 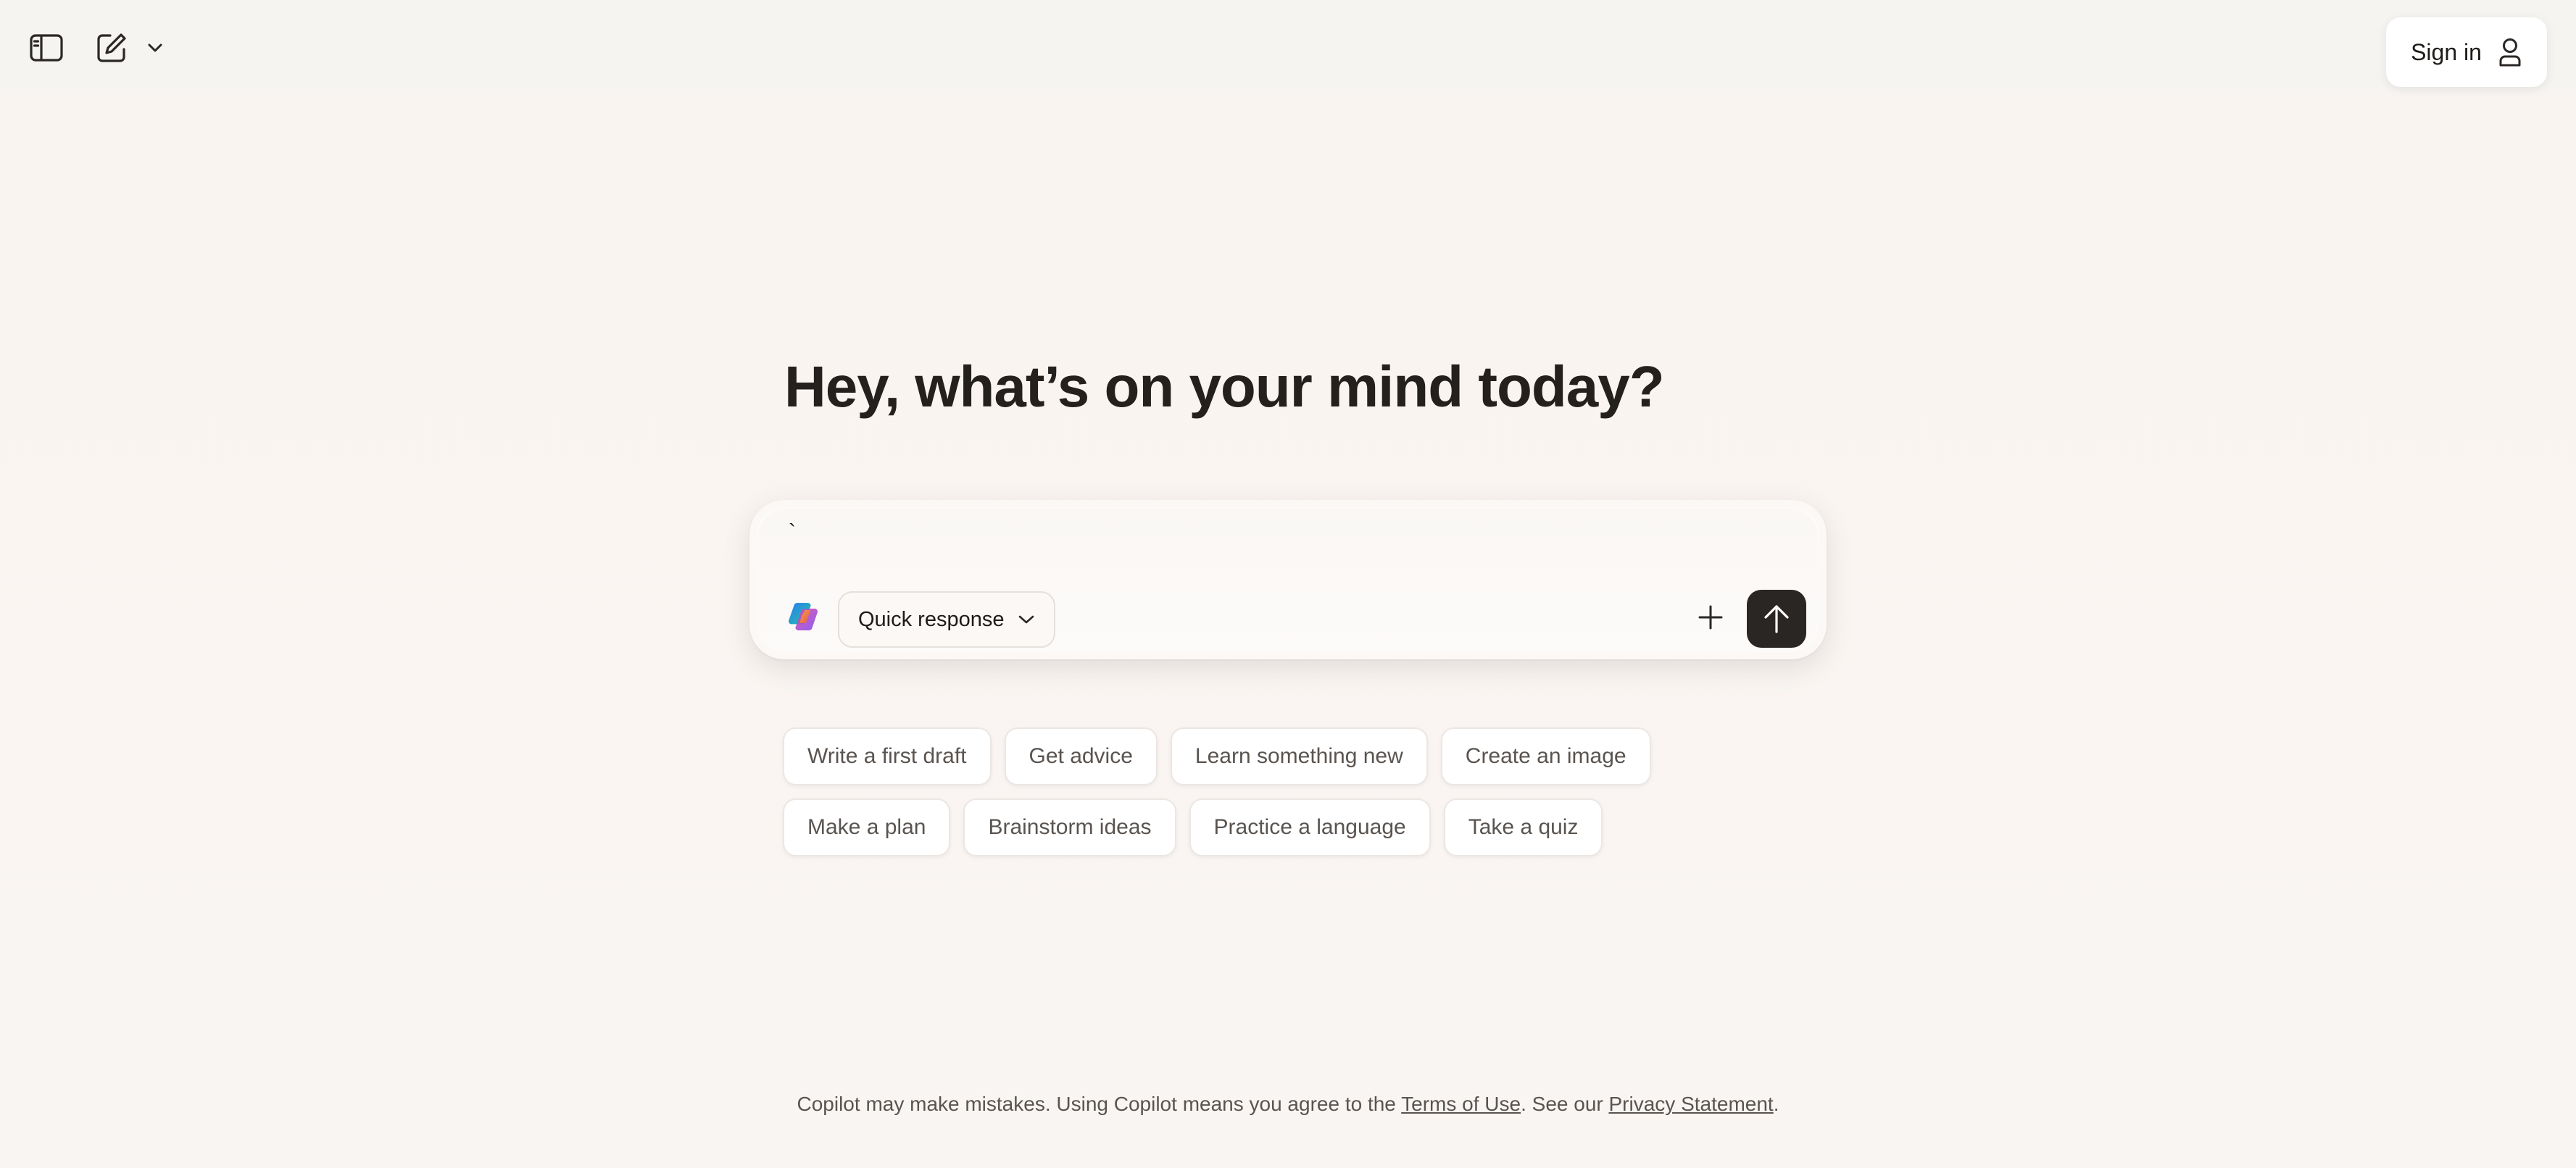 I want to click on suggestion-write-first-draft: Write a first draft, so click(x=887, y=756).